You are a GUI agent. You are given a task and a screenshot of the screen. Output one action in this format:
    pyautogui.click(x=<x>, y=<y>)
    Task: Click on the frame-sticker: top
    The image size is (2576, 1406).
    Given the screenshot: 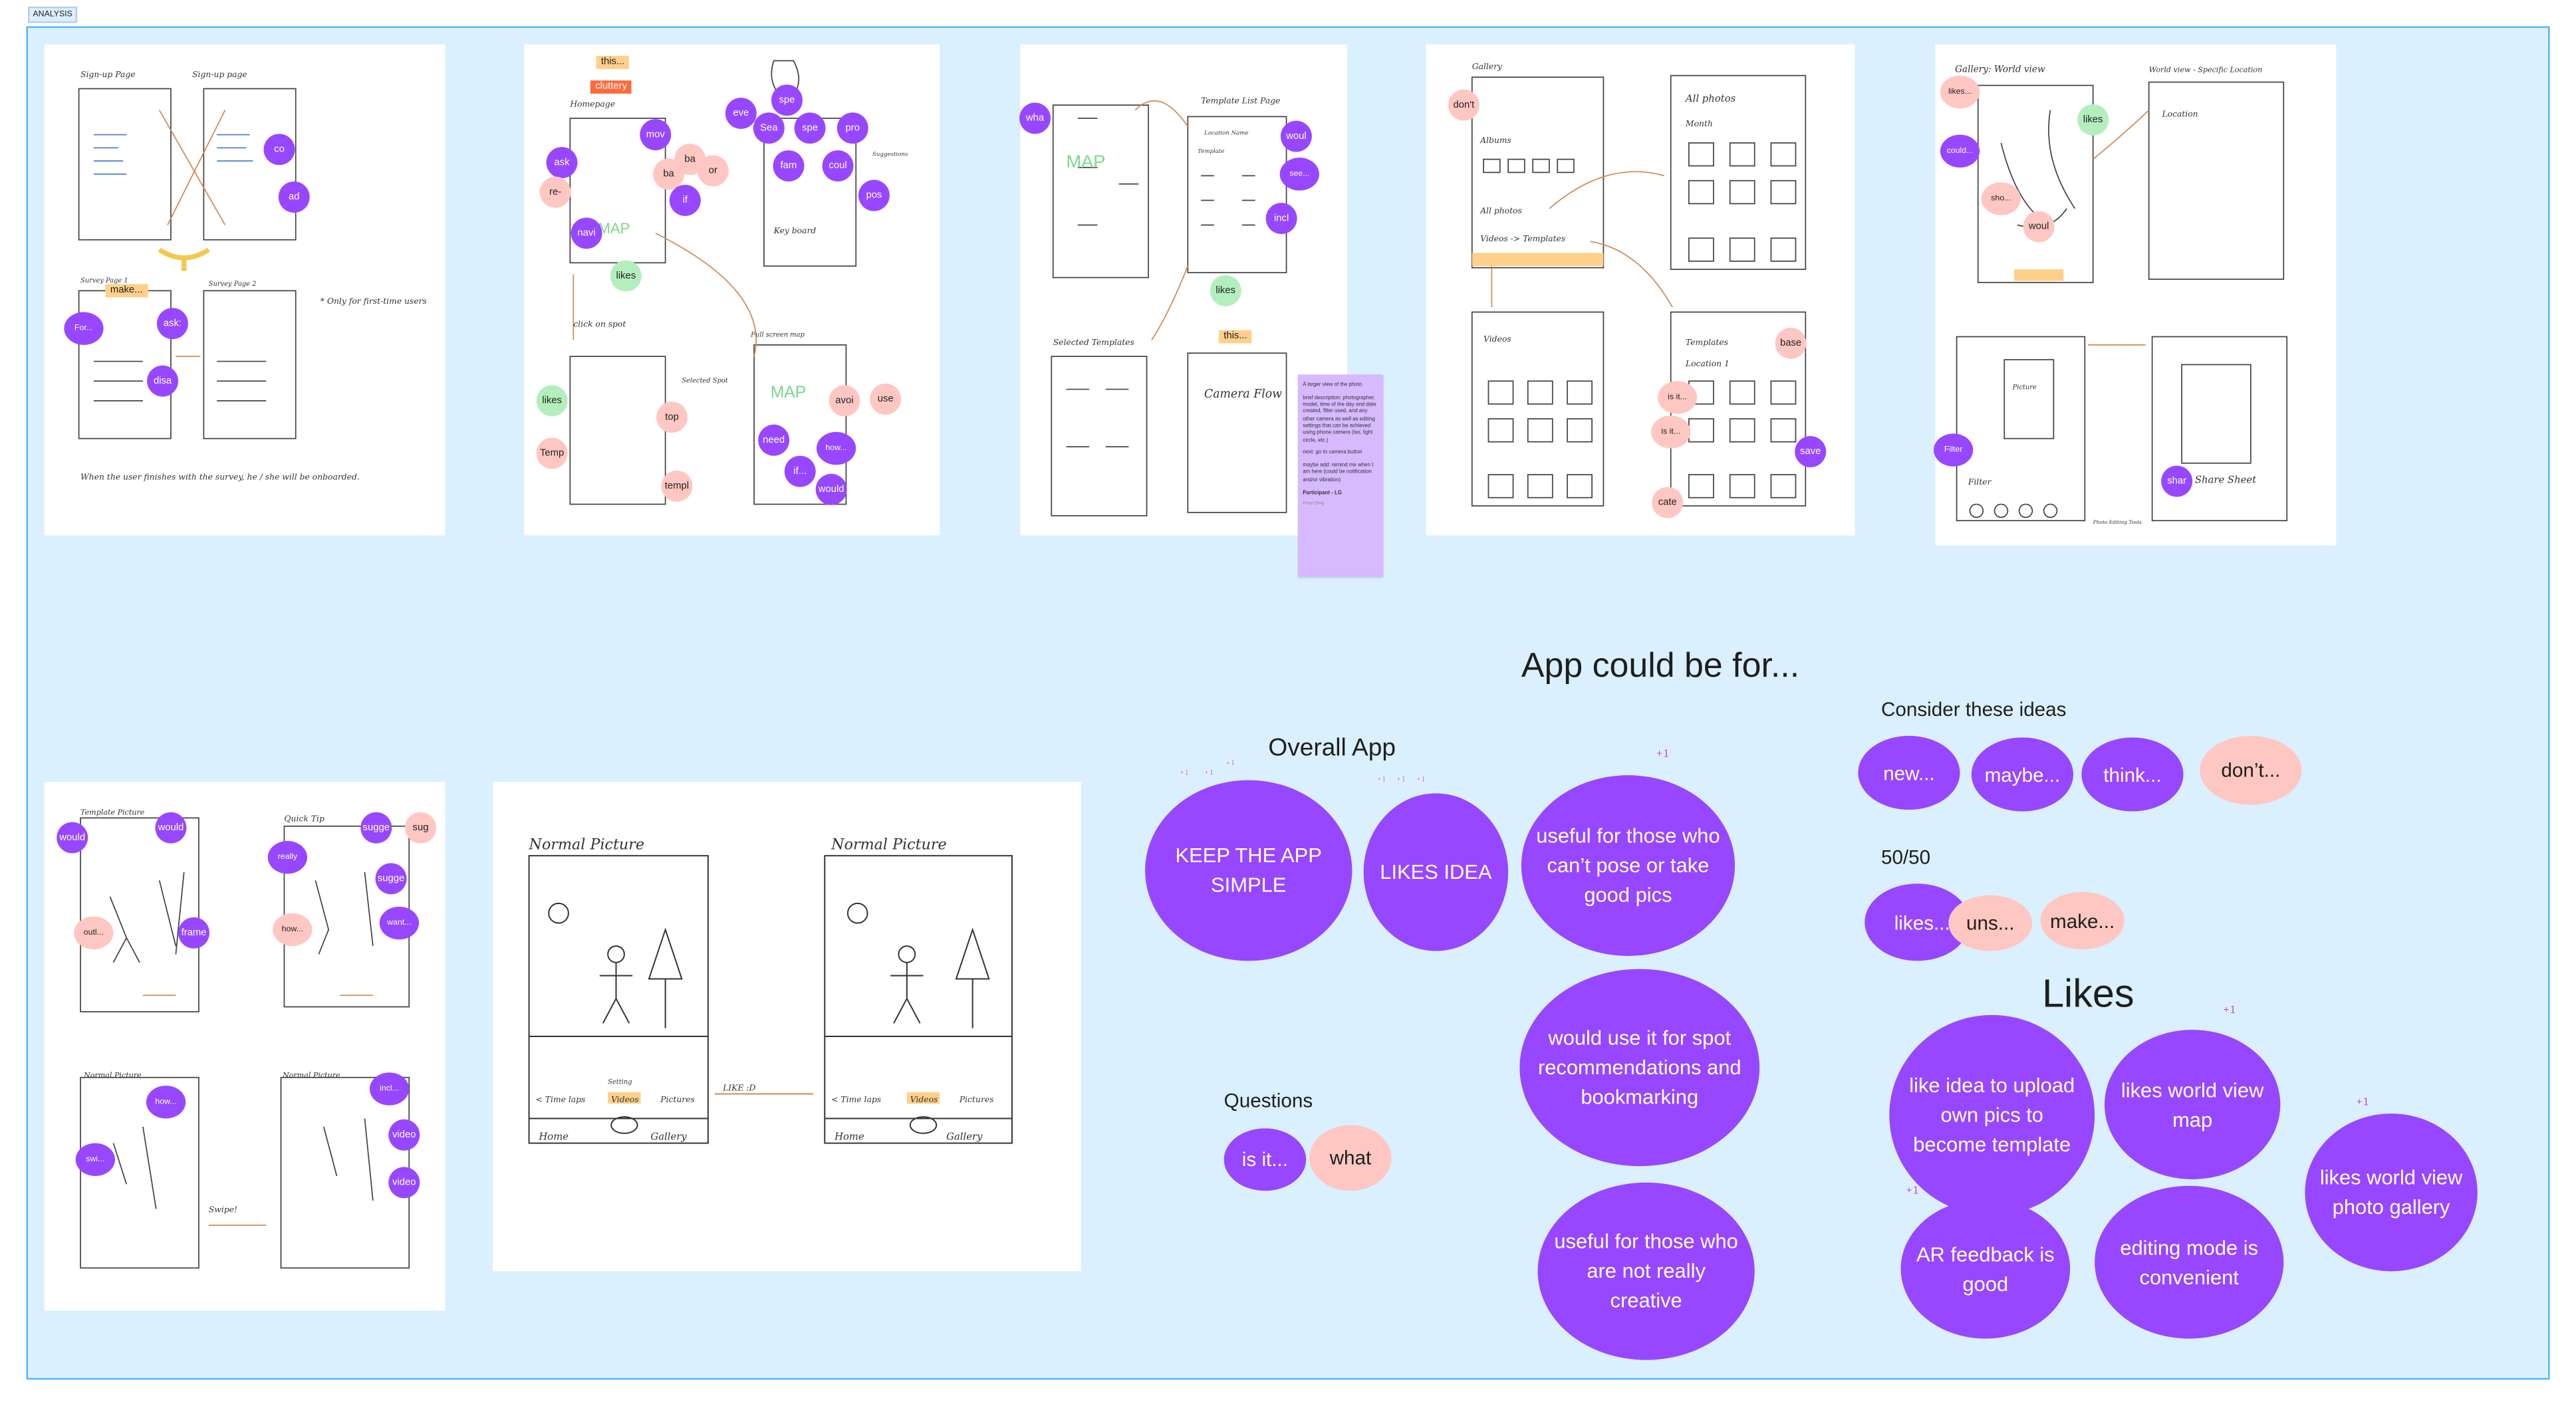 What is the action you would take?
    pyautogui.click(x=672, y=417)
    